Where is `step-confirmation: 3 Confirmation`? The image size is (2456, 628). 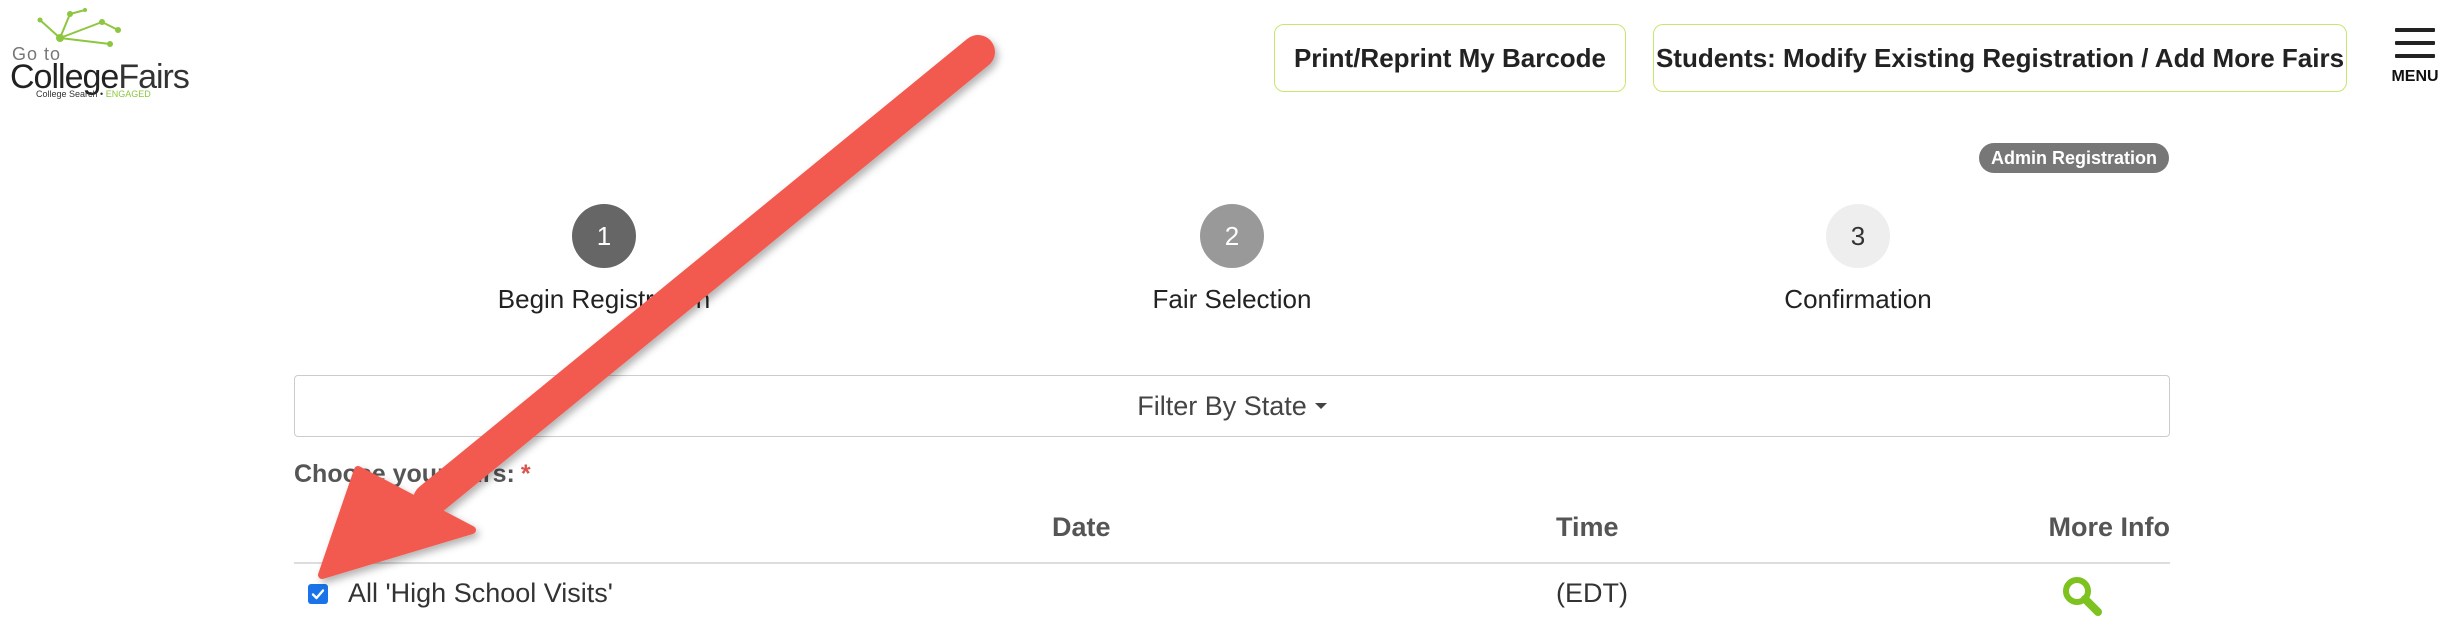
step-confirmation: 3 Confirmation is located at coordinates (1858, 259).